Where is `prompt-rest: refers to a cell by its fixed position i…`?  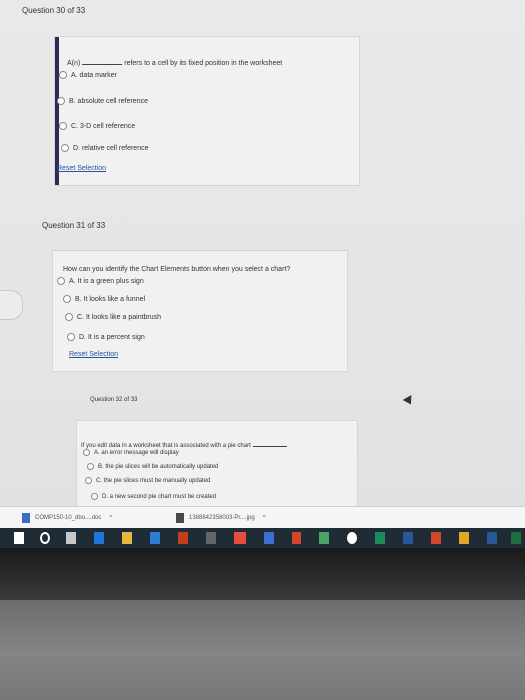
prompt-rest: refers to a cell by its fixed position i… is located at coordinates (203, 63).